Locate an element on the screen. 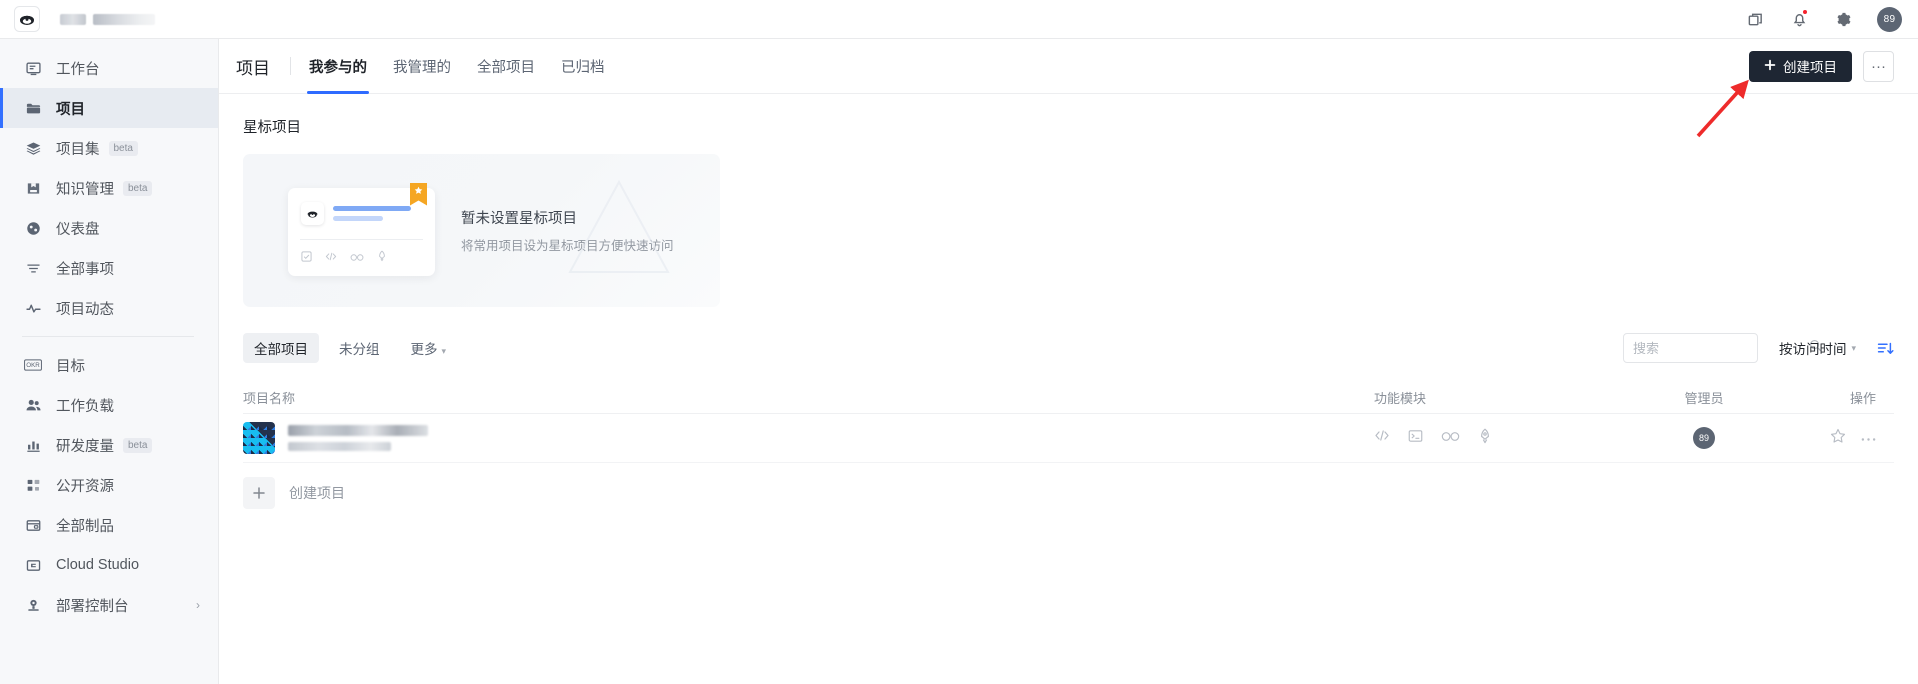 This screenshot has width=1918, height=684. mini-project-card-illustration is located at coordinates (361, 229).